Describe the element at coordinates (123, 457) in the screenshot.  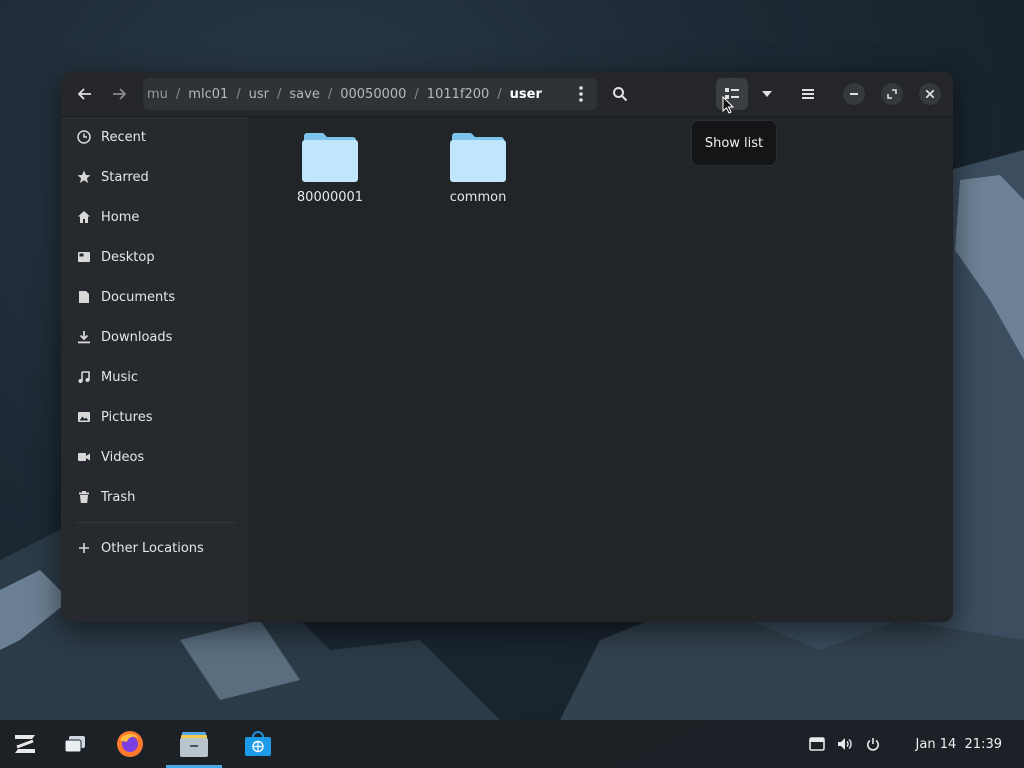
I see `sidebar-item-label: Videos` at that location.